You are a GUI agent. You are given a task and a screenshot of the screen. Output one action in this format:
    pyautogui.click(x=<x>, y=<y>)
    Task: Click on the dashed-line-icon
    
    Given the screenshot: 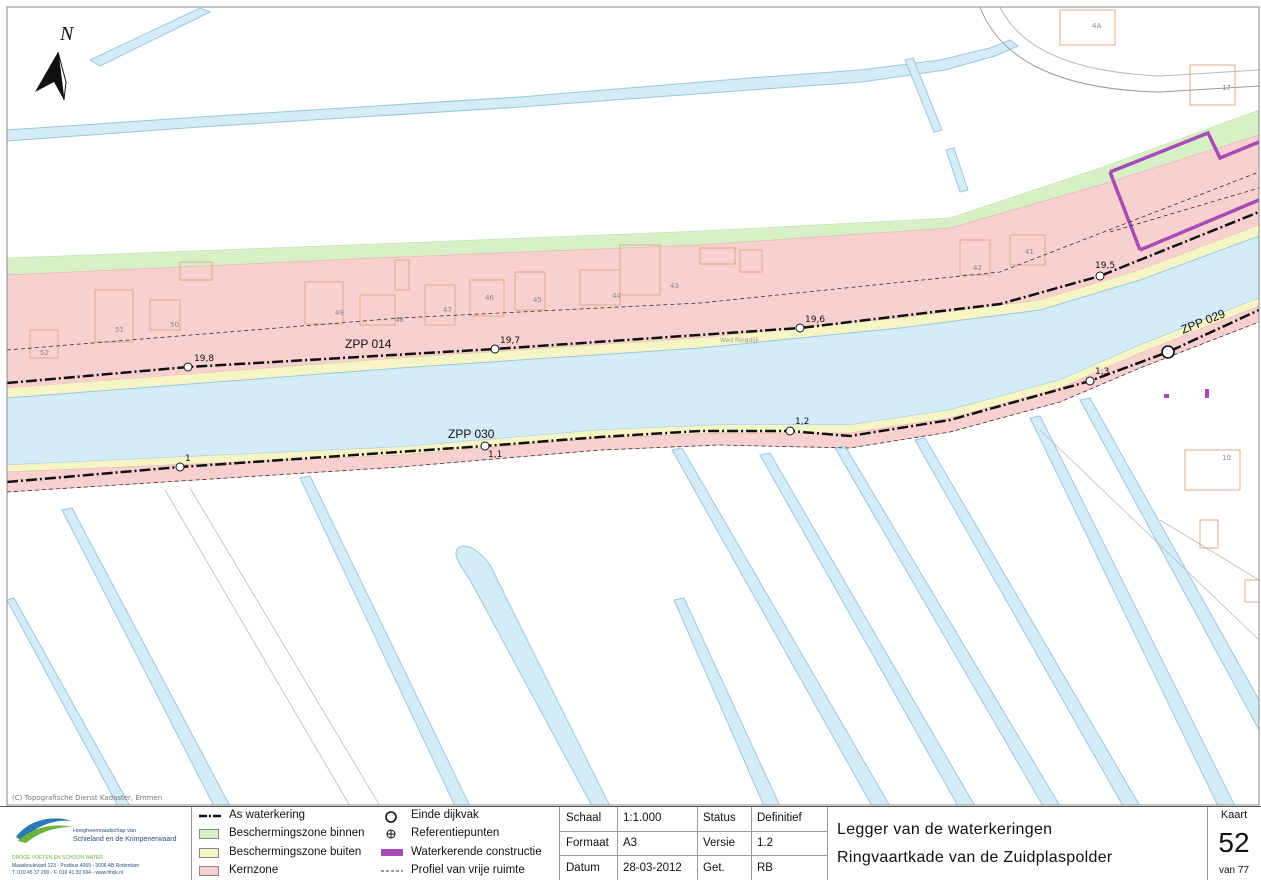 What is the action you would take?
    pyautogui.click(x=392, y=871)
    